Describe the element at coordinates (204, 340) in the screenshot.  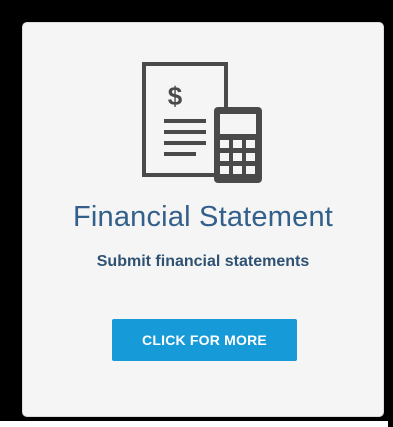
I see `click-for-more-button: CLICK FOR MORE` at that location.